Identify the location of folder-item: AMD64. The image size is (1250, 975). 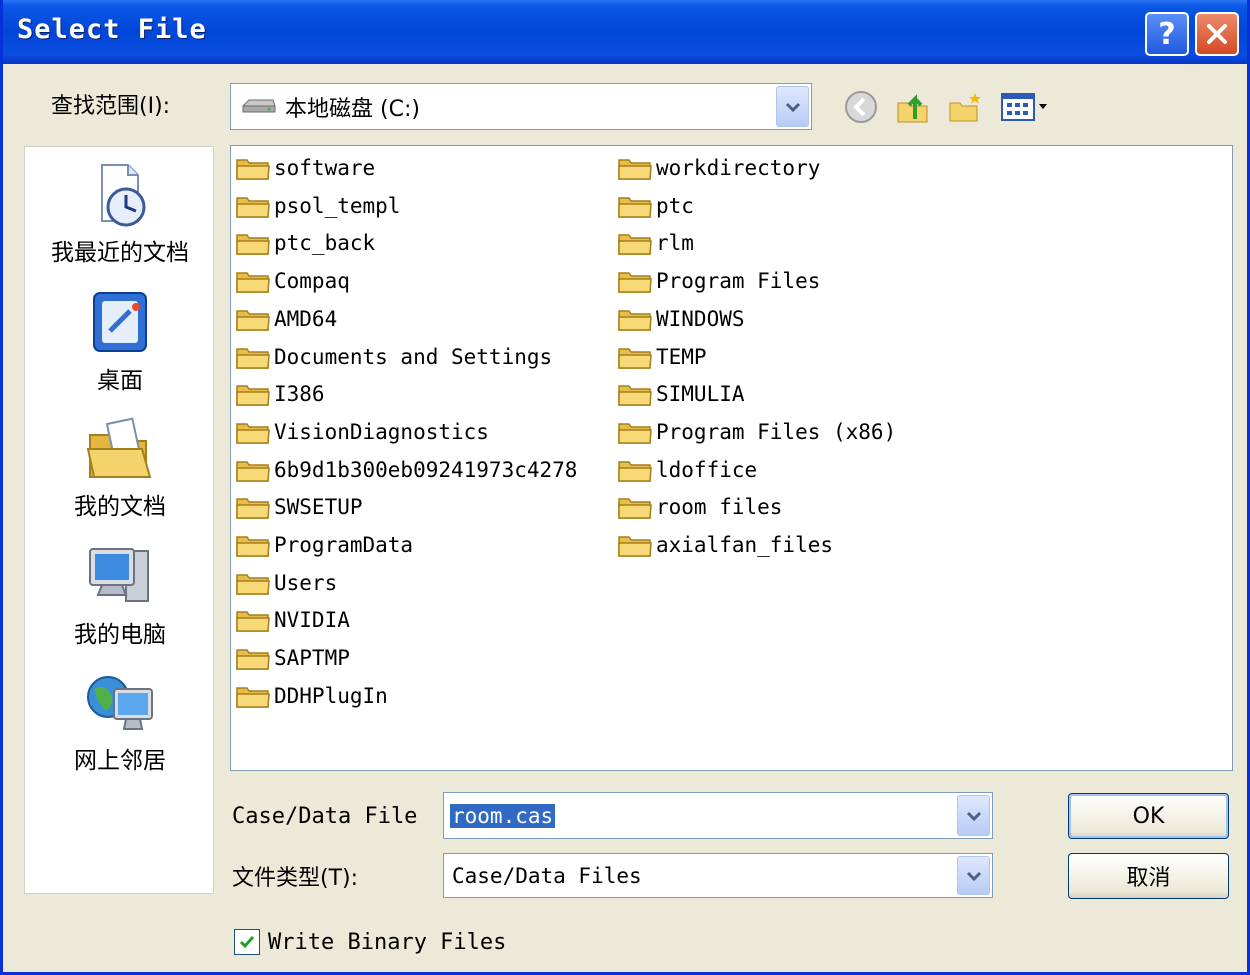
(286, 319).